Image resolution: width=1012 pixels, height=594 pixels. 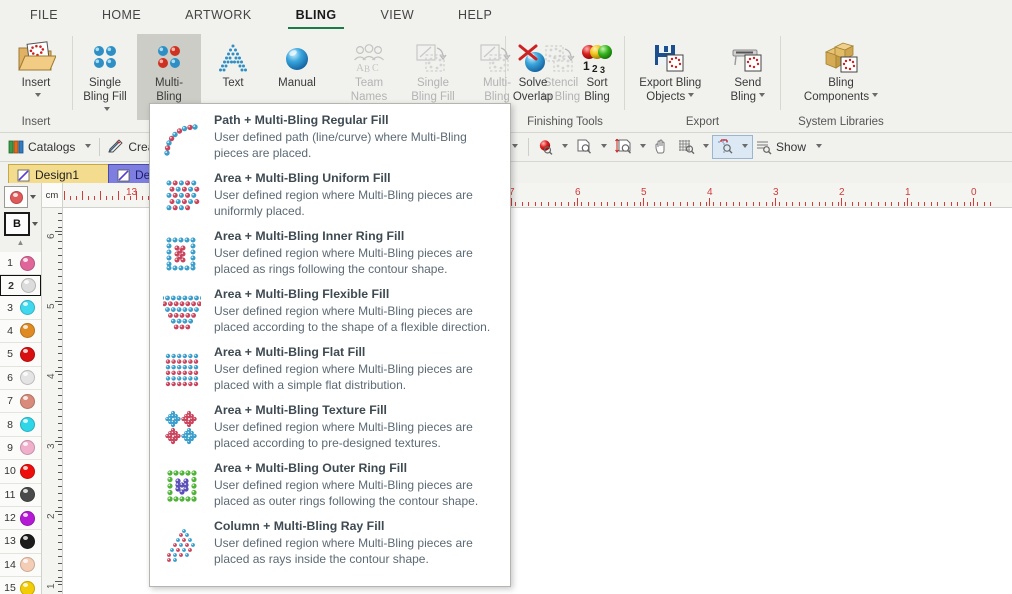 What do you see at coordinates (841, 70) in the screenshot?
I see `bling-components-button: Bling Components` at bounding box center [841, 70].